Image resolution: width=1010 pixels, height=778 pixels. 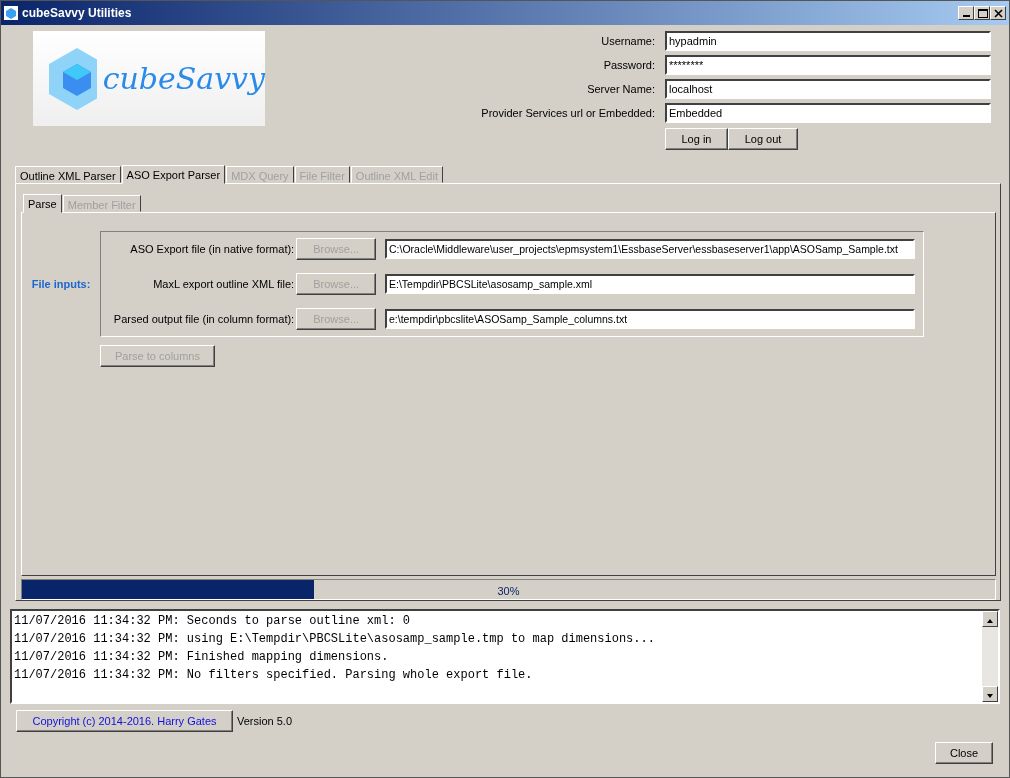 I want to click on field-label: Provider Services url or Embedded:, so click(x=568, y=113).